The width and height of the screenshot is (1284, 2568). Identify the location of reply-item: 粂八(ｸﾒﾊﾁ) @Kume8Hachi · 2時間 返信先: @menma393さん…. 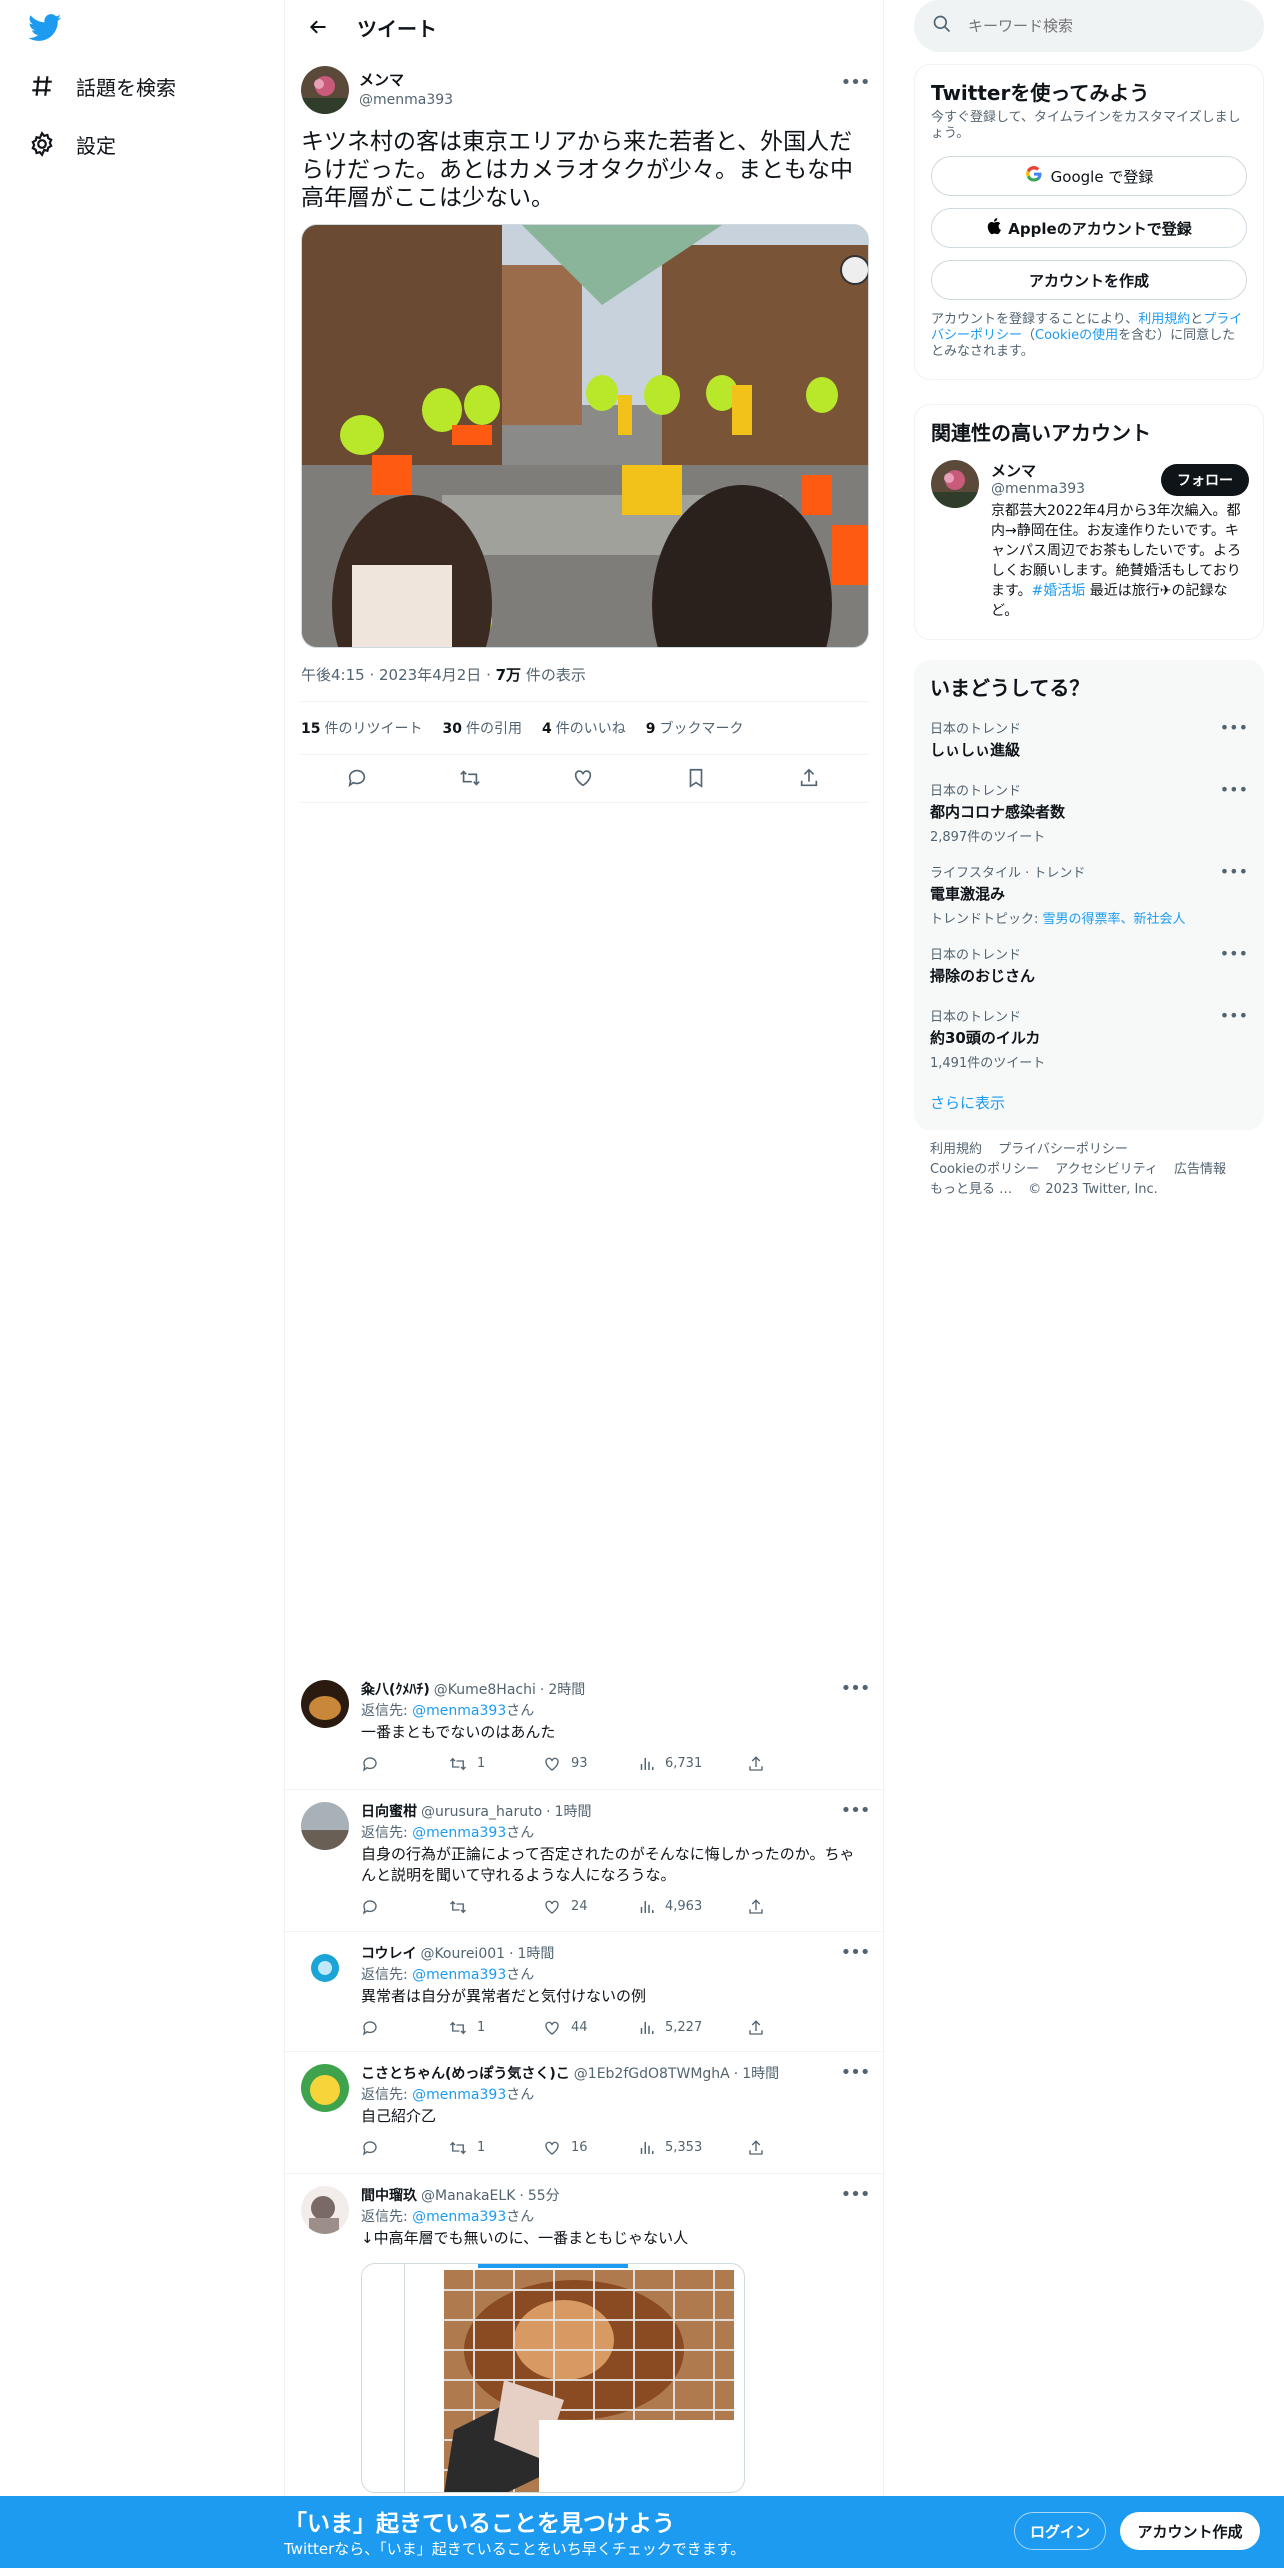
(584, 1729).